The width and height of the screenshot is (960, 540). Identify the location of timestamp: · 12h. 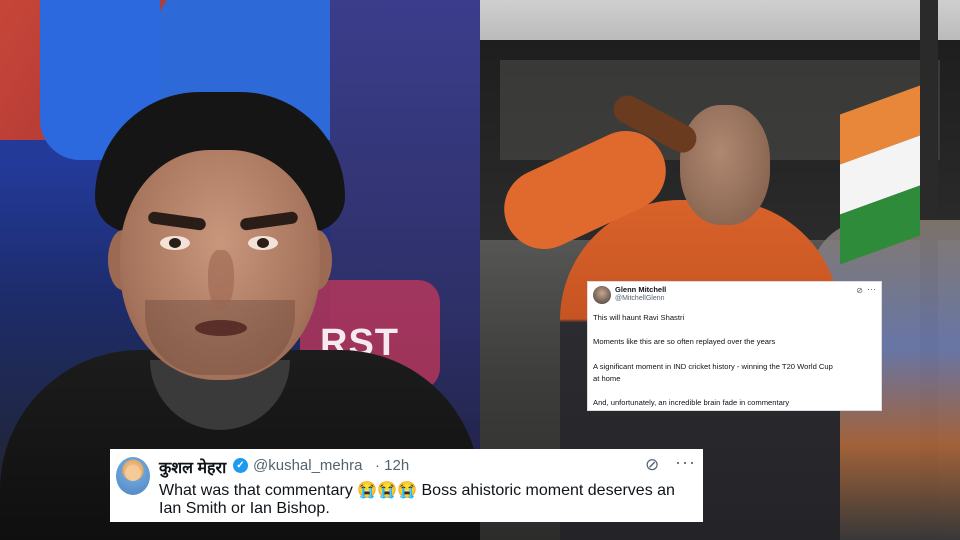
(392, 465).